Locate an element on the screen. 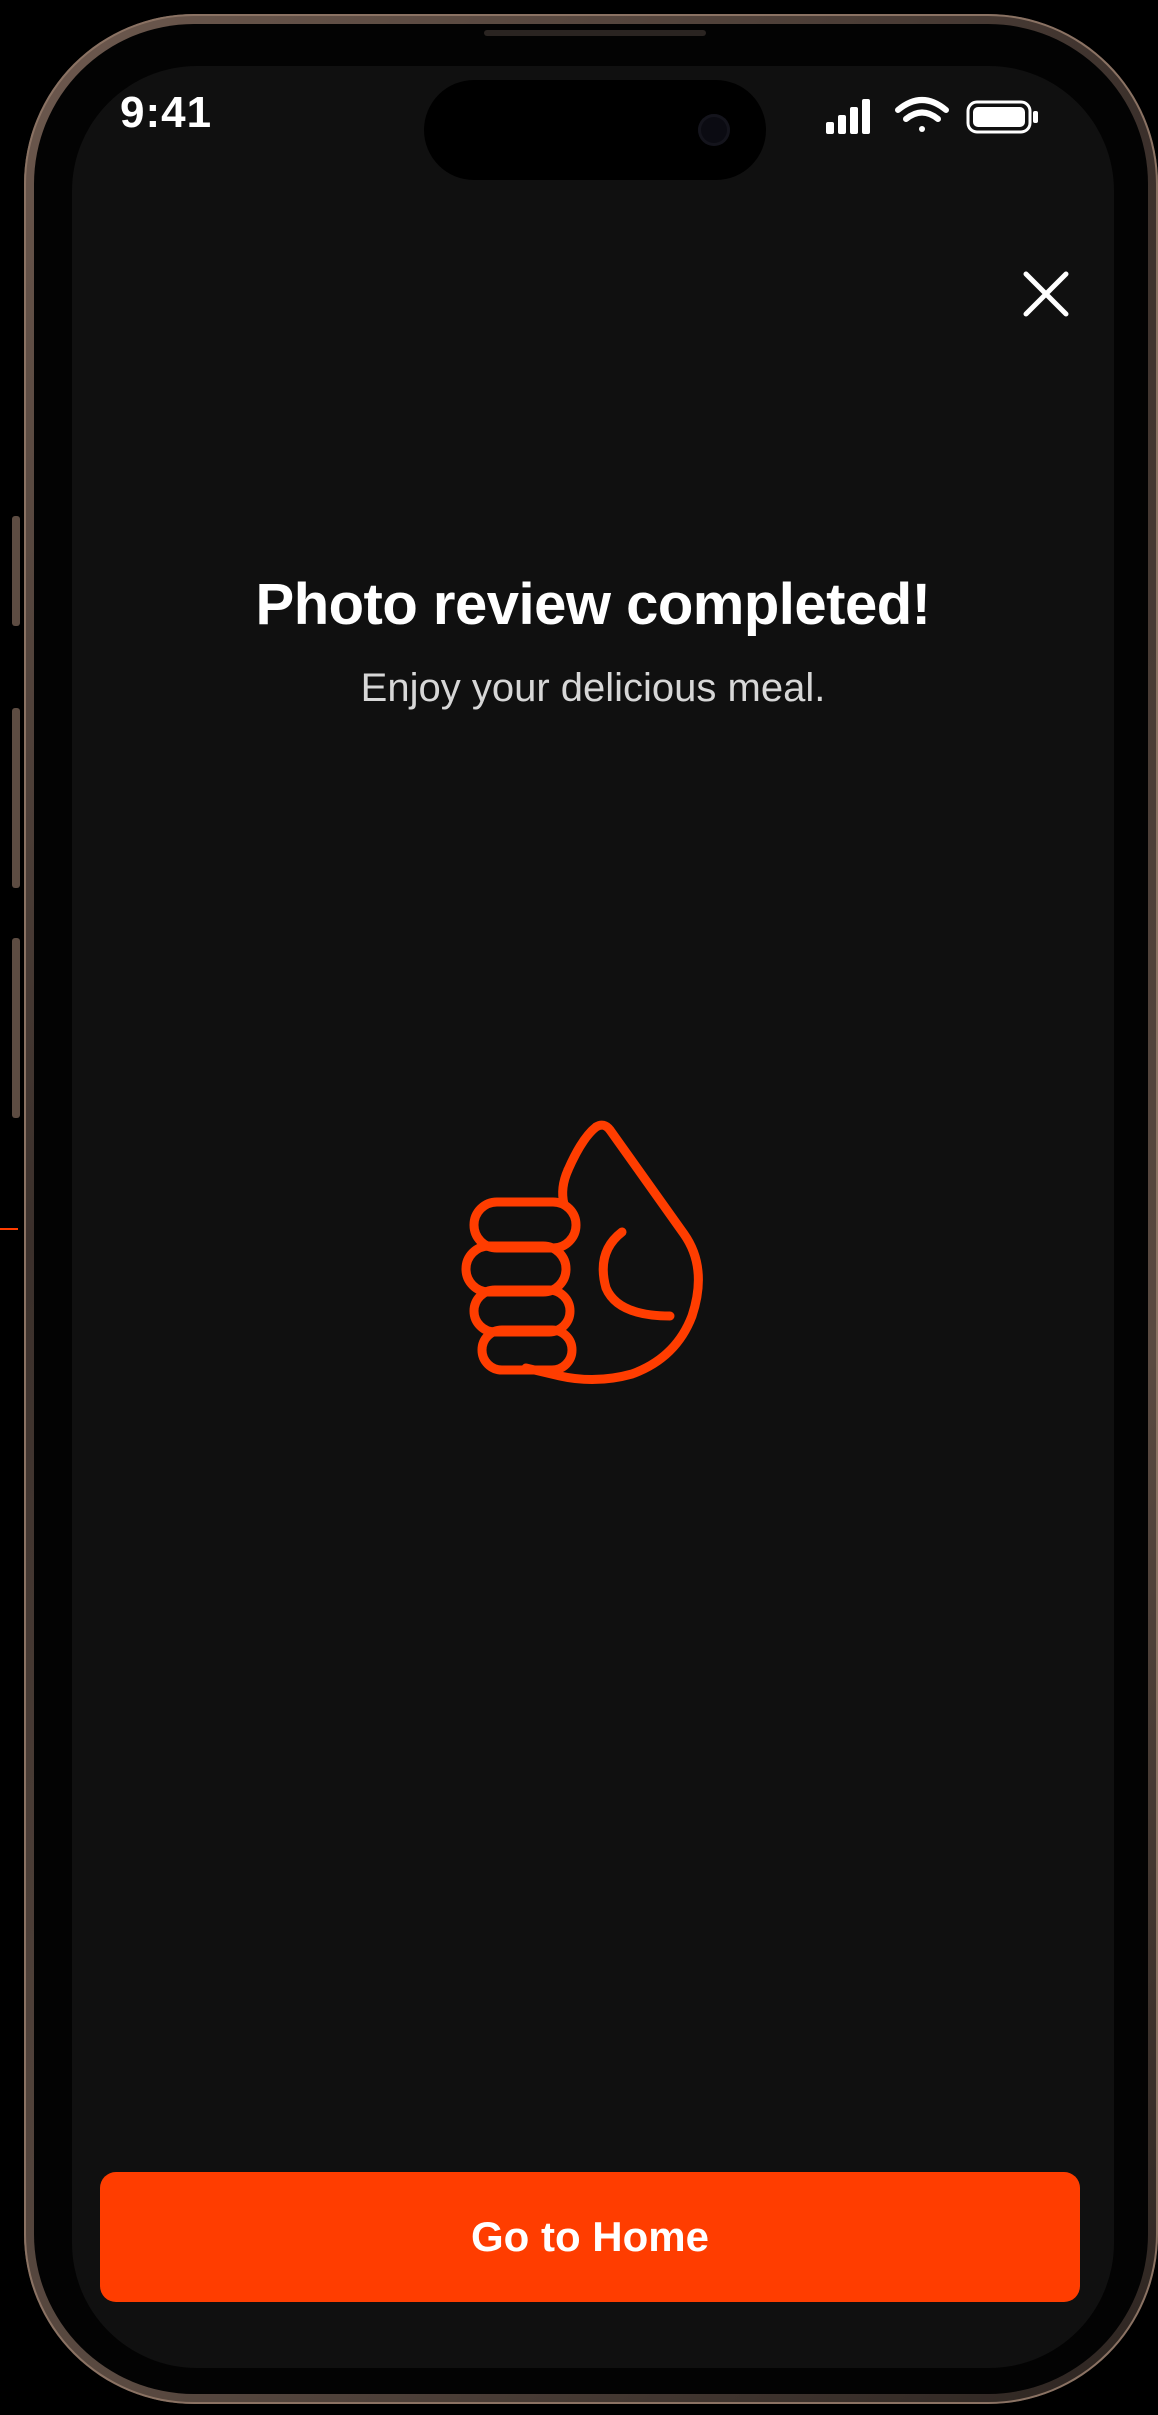  camera-icon is located at coordinates (714, 130).